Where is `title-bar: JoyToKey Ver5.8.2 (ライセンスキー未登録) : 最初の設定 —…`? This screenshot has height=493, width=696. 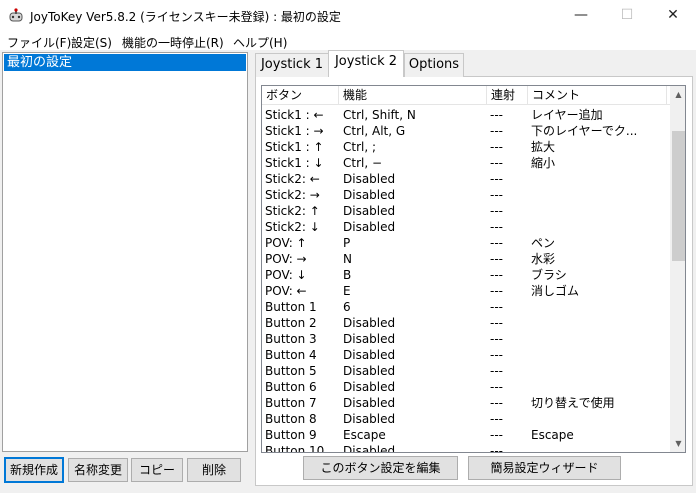
title-bar: JoyToKey Ver5.8.2 (ライセンスキー未登録) : 最初の設定 —… is located at coordinates (348, 15).